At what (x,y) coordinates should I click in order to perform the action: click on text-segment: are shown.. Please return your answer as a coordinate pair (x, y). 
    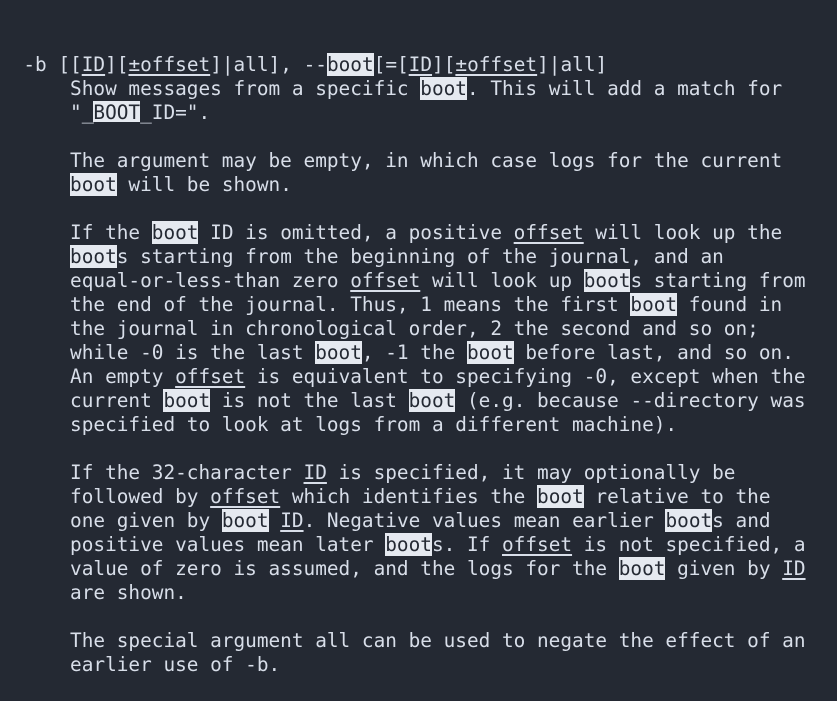
    Looking at the image, I should click on (93, 592).